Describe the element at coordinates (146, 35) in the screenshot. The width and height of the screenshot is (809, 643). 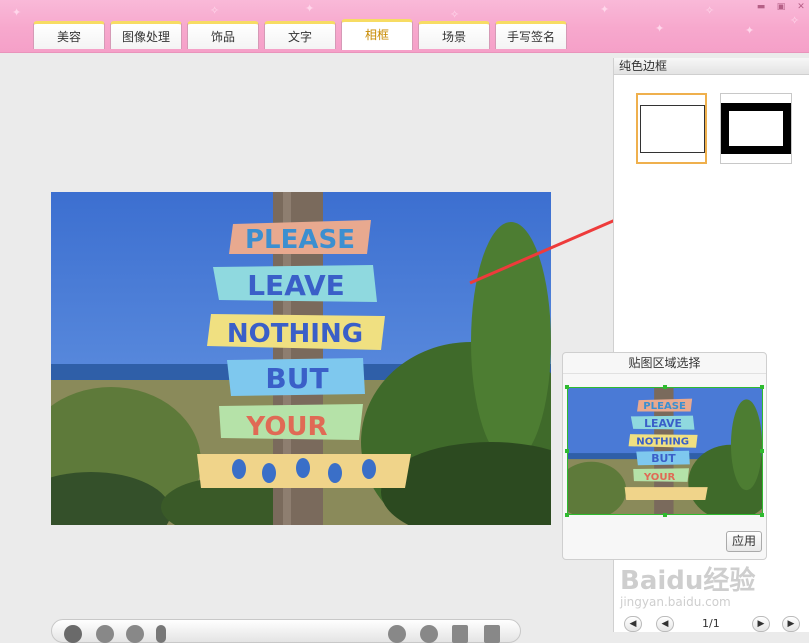
I see `tab-image-processing: 图像处理` at that location.